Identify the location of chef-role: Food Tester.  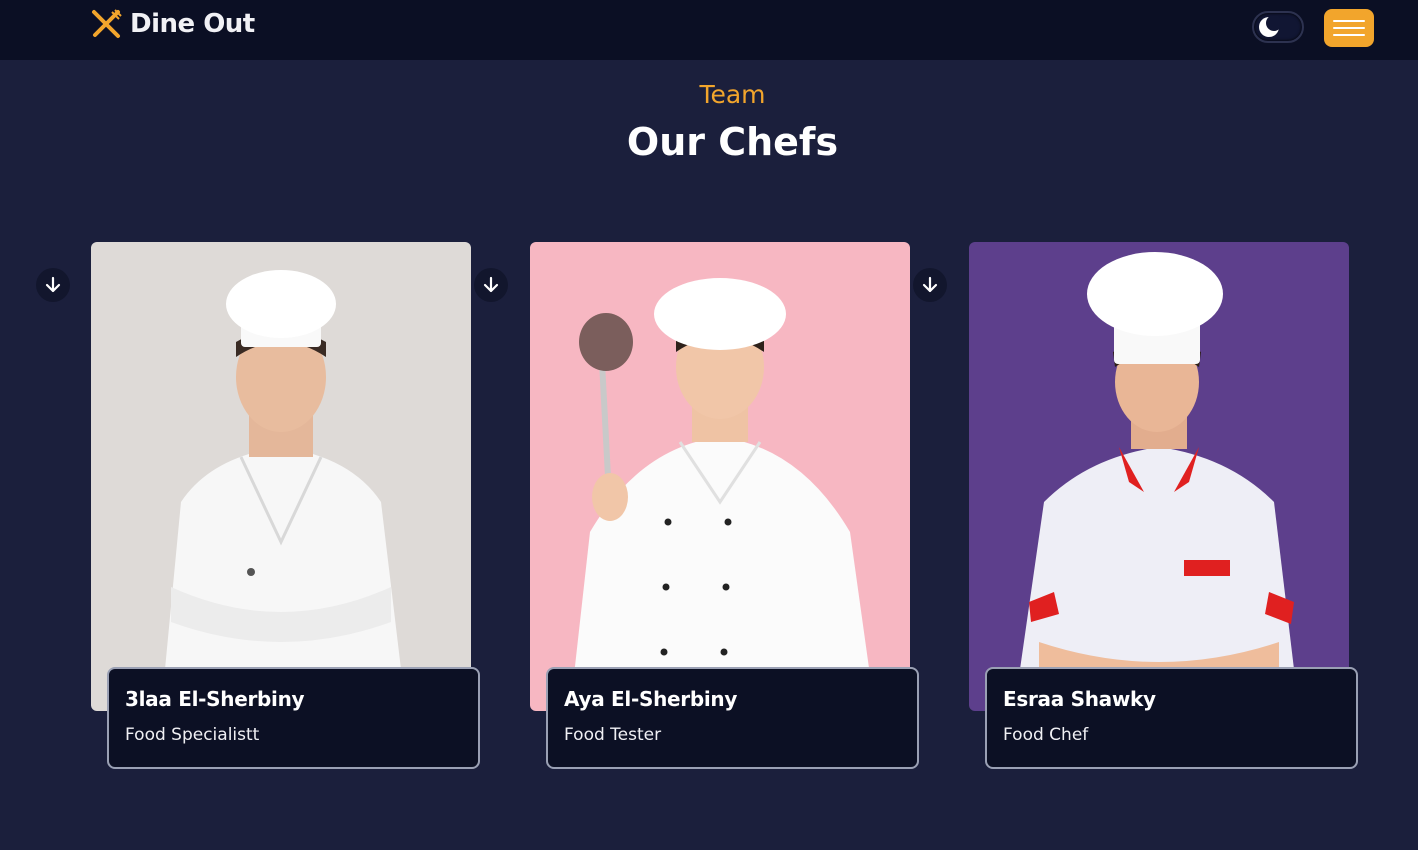
(613, 735).